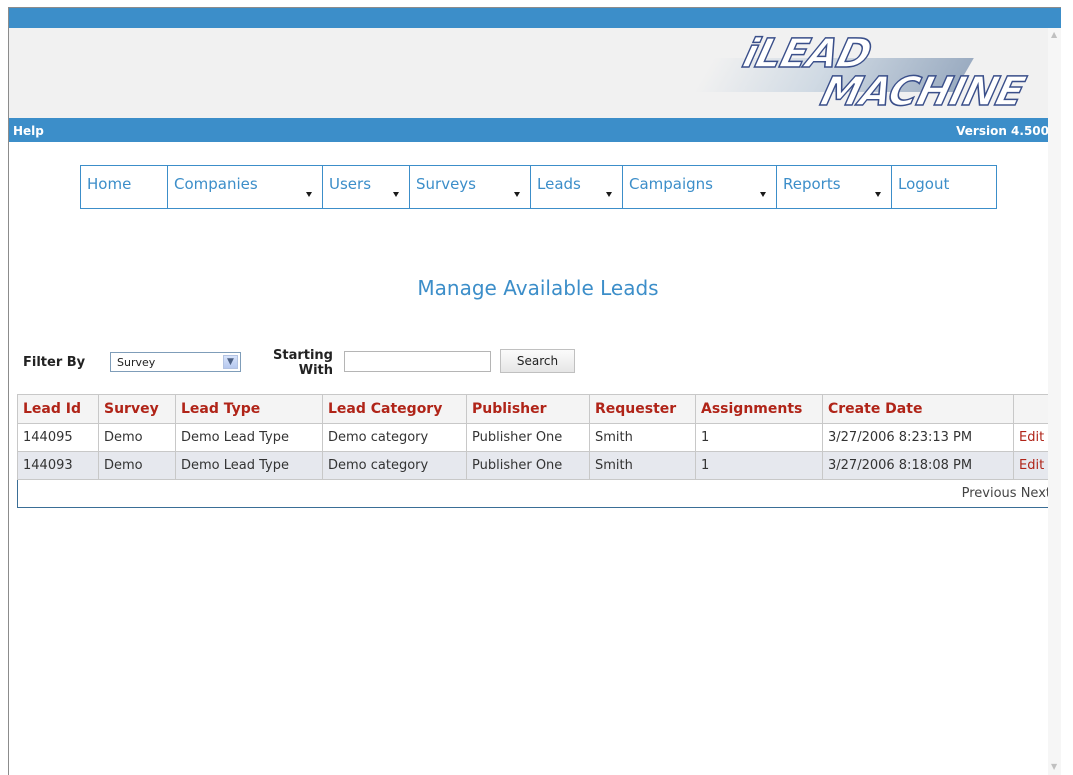  I want to click on column-header-survey: Survey, so click(137, 409).